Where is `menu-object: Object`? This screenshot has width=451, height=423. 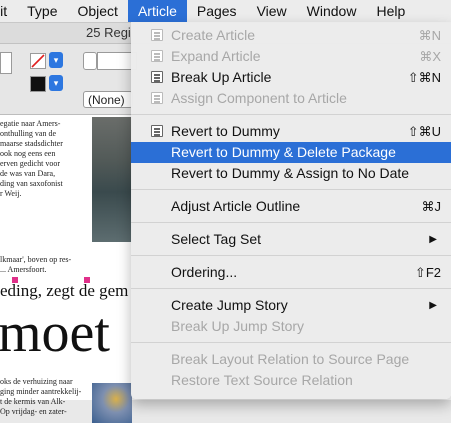 menu-object: Object is located at coordinates (97, 11).